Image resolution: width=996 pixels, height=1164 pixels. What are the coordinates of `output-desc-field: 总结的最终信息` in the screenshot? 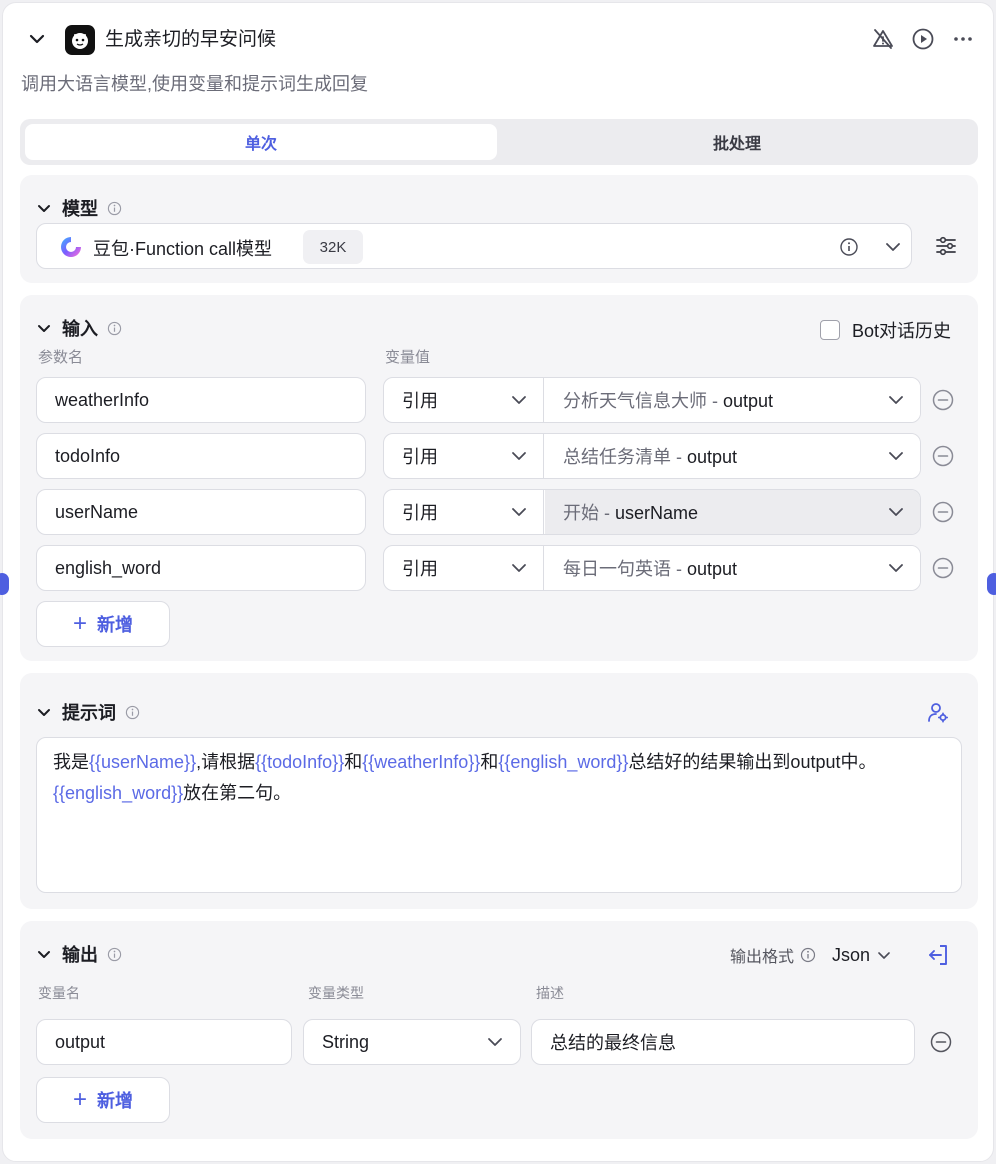 It's located at (723, 1042).